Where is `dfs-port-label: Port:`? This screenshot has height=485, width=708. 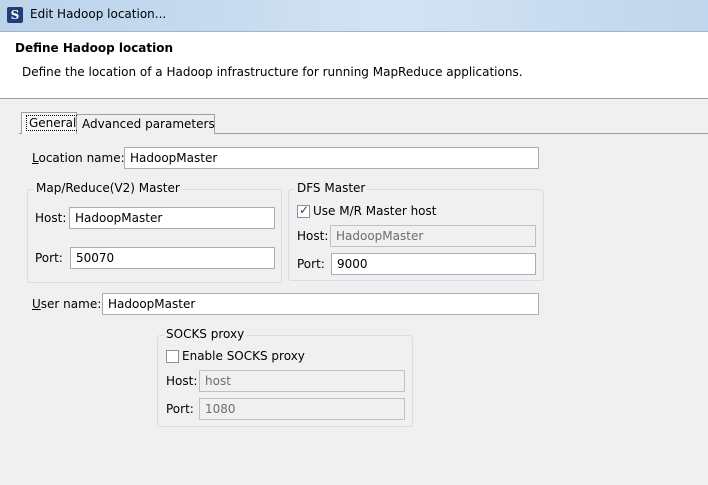 dfs-port-label: Port: is located at coordinates (311, 264).